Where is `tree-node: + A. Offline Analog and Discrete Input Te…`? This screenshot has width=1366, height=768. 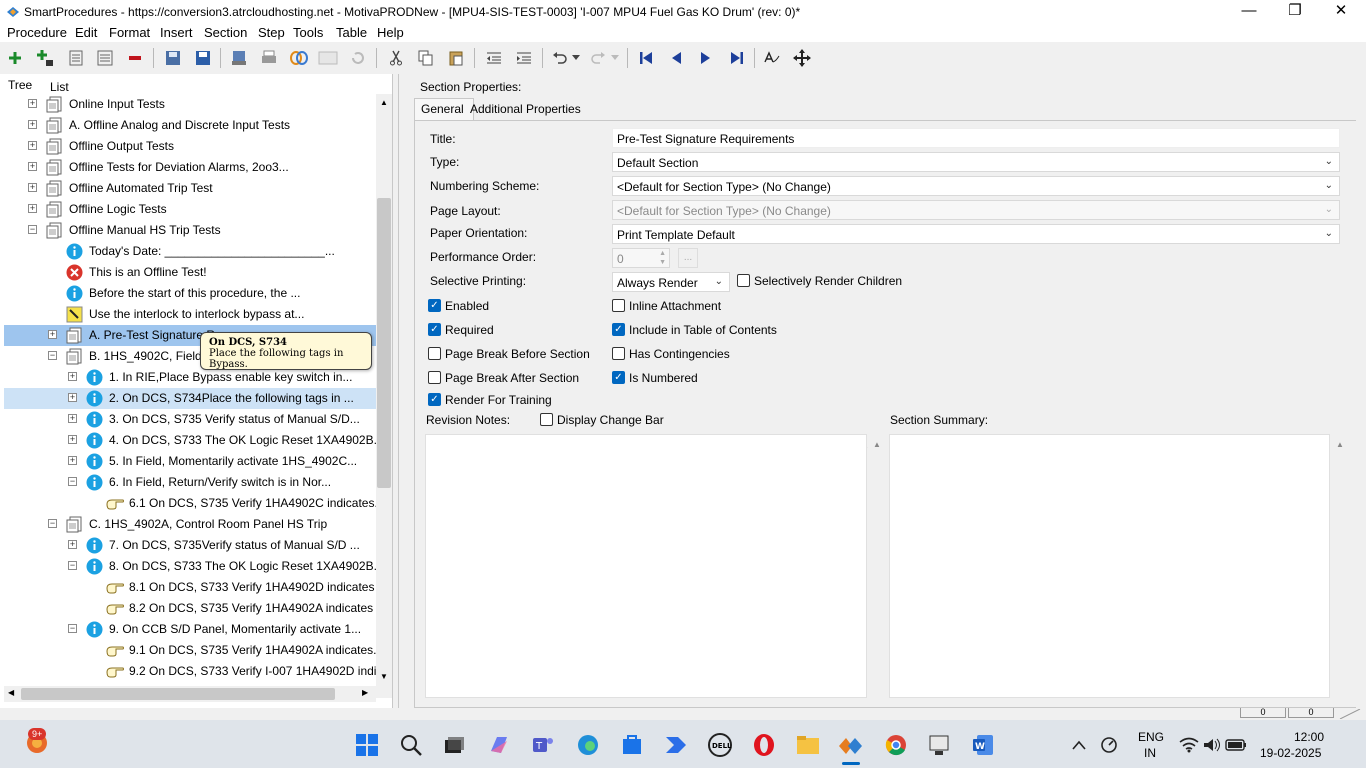
tree-node: + A. Offline Analog and Discrete Input Te… is located at coordinates (190, 125).